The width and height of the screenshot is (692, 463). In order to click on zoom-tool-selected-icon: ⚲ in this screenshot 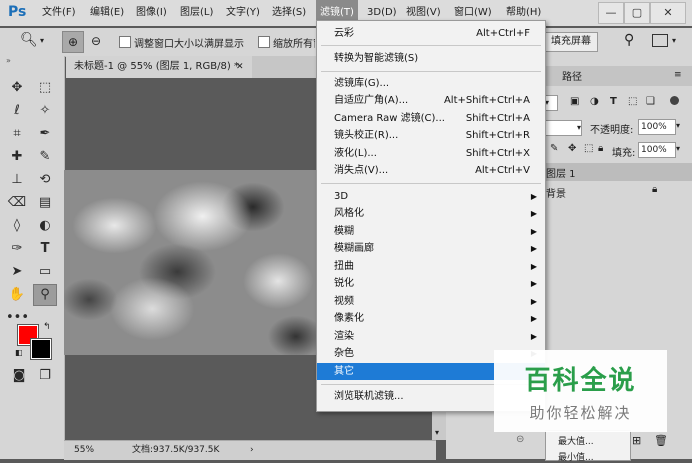, I will do `click(45, 295)`.